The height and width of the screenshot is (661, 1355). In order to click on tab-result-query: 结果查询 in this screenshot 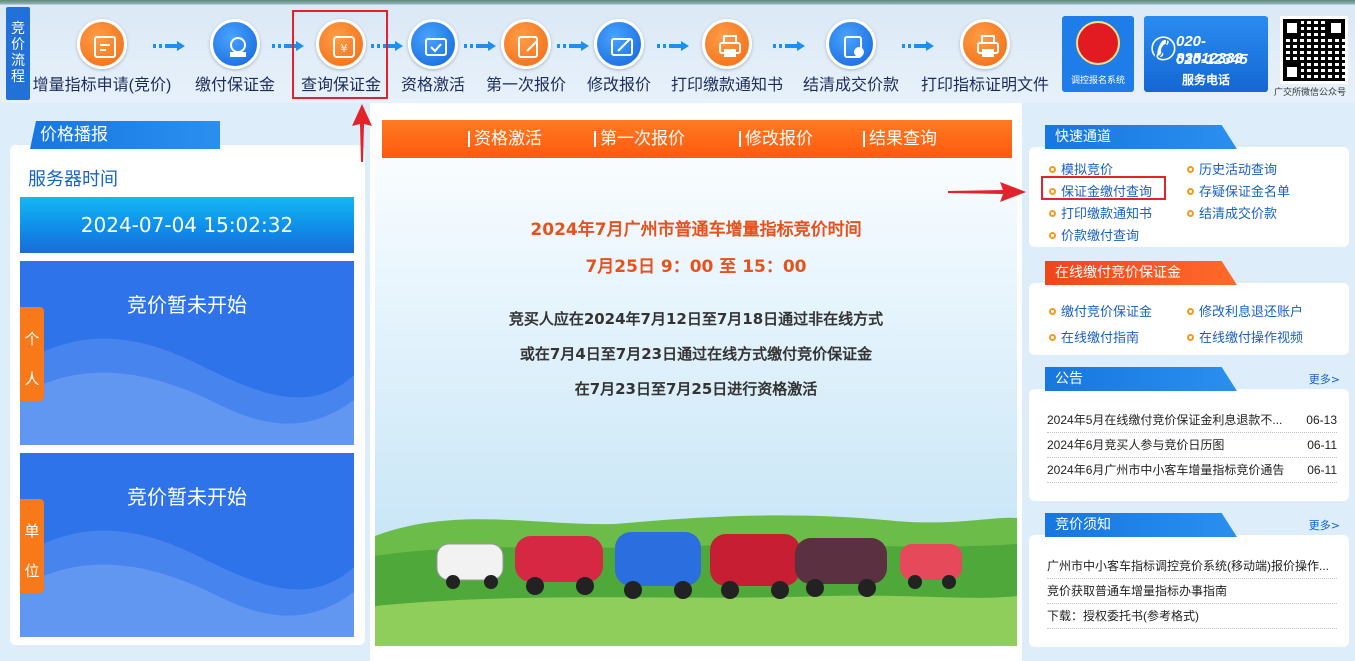, I will do `click(900, 139)`.